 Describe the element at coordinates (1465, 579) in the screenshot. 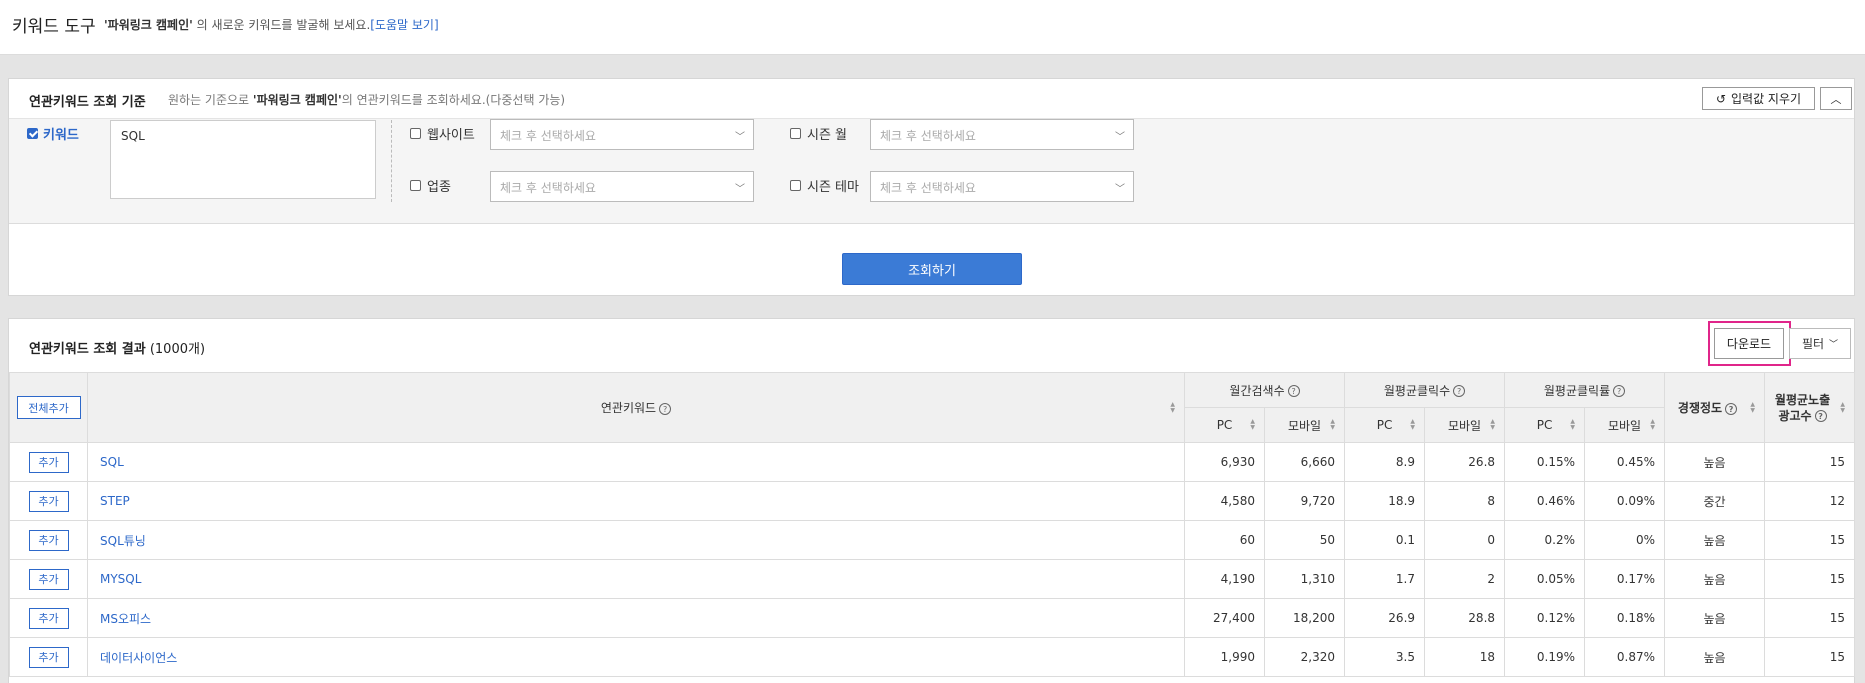

I see `clicks-mobile-cell: 2` at that location.